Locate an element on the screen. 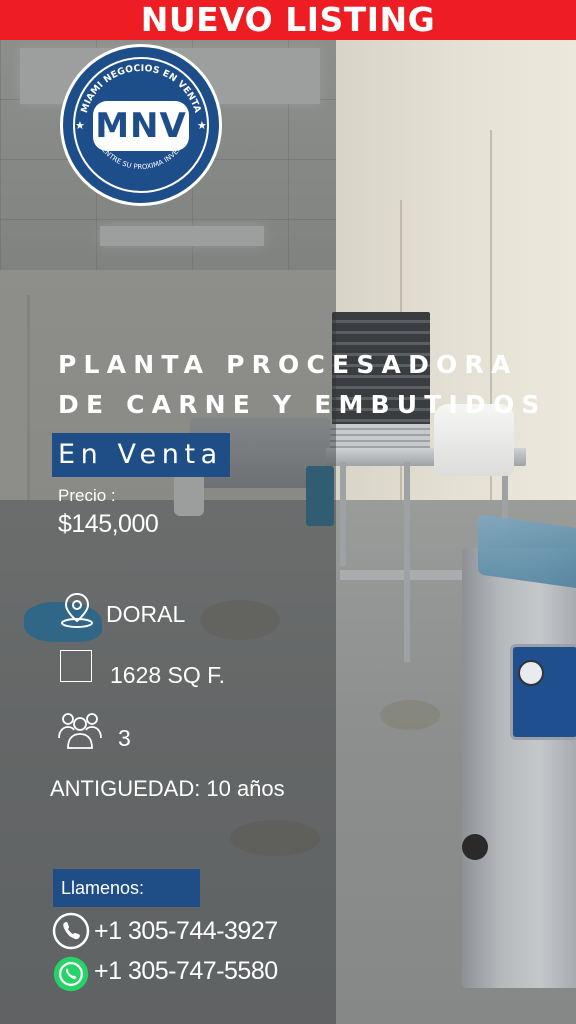  top-banner: NUEVO LISTING is located at coordinates (288, 20).